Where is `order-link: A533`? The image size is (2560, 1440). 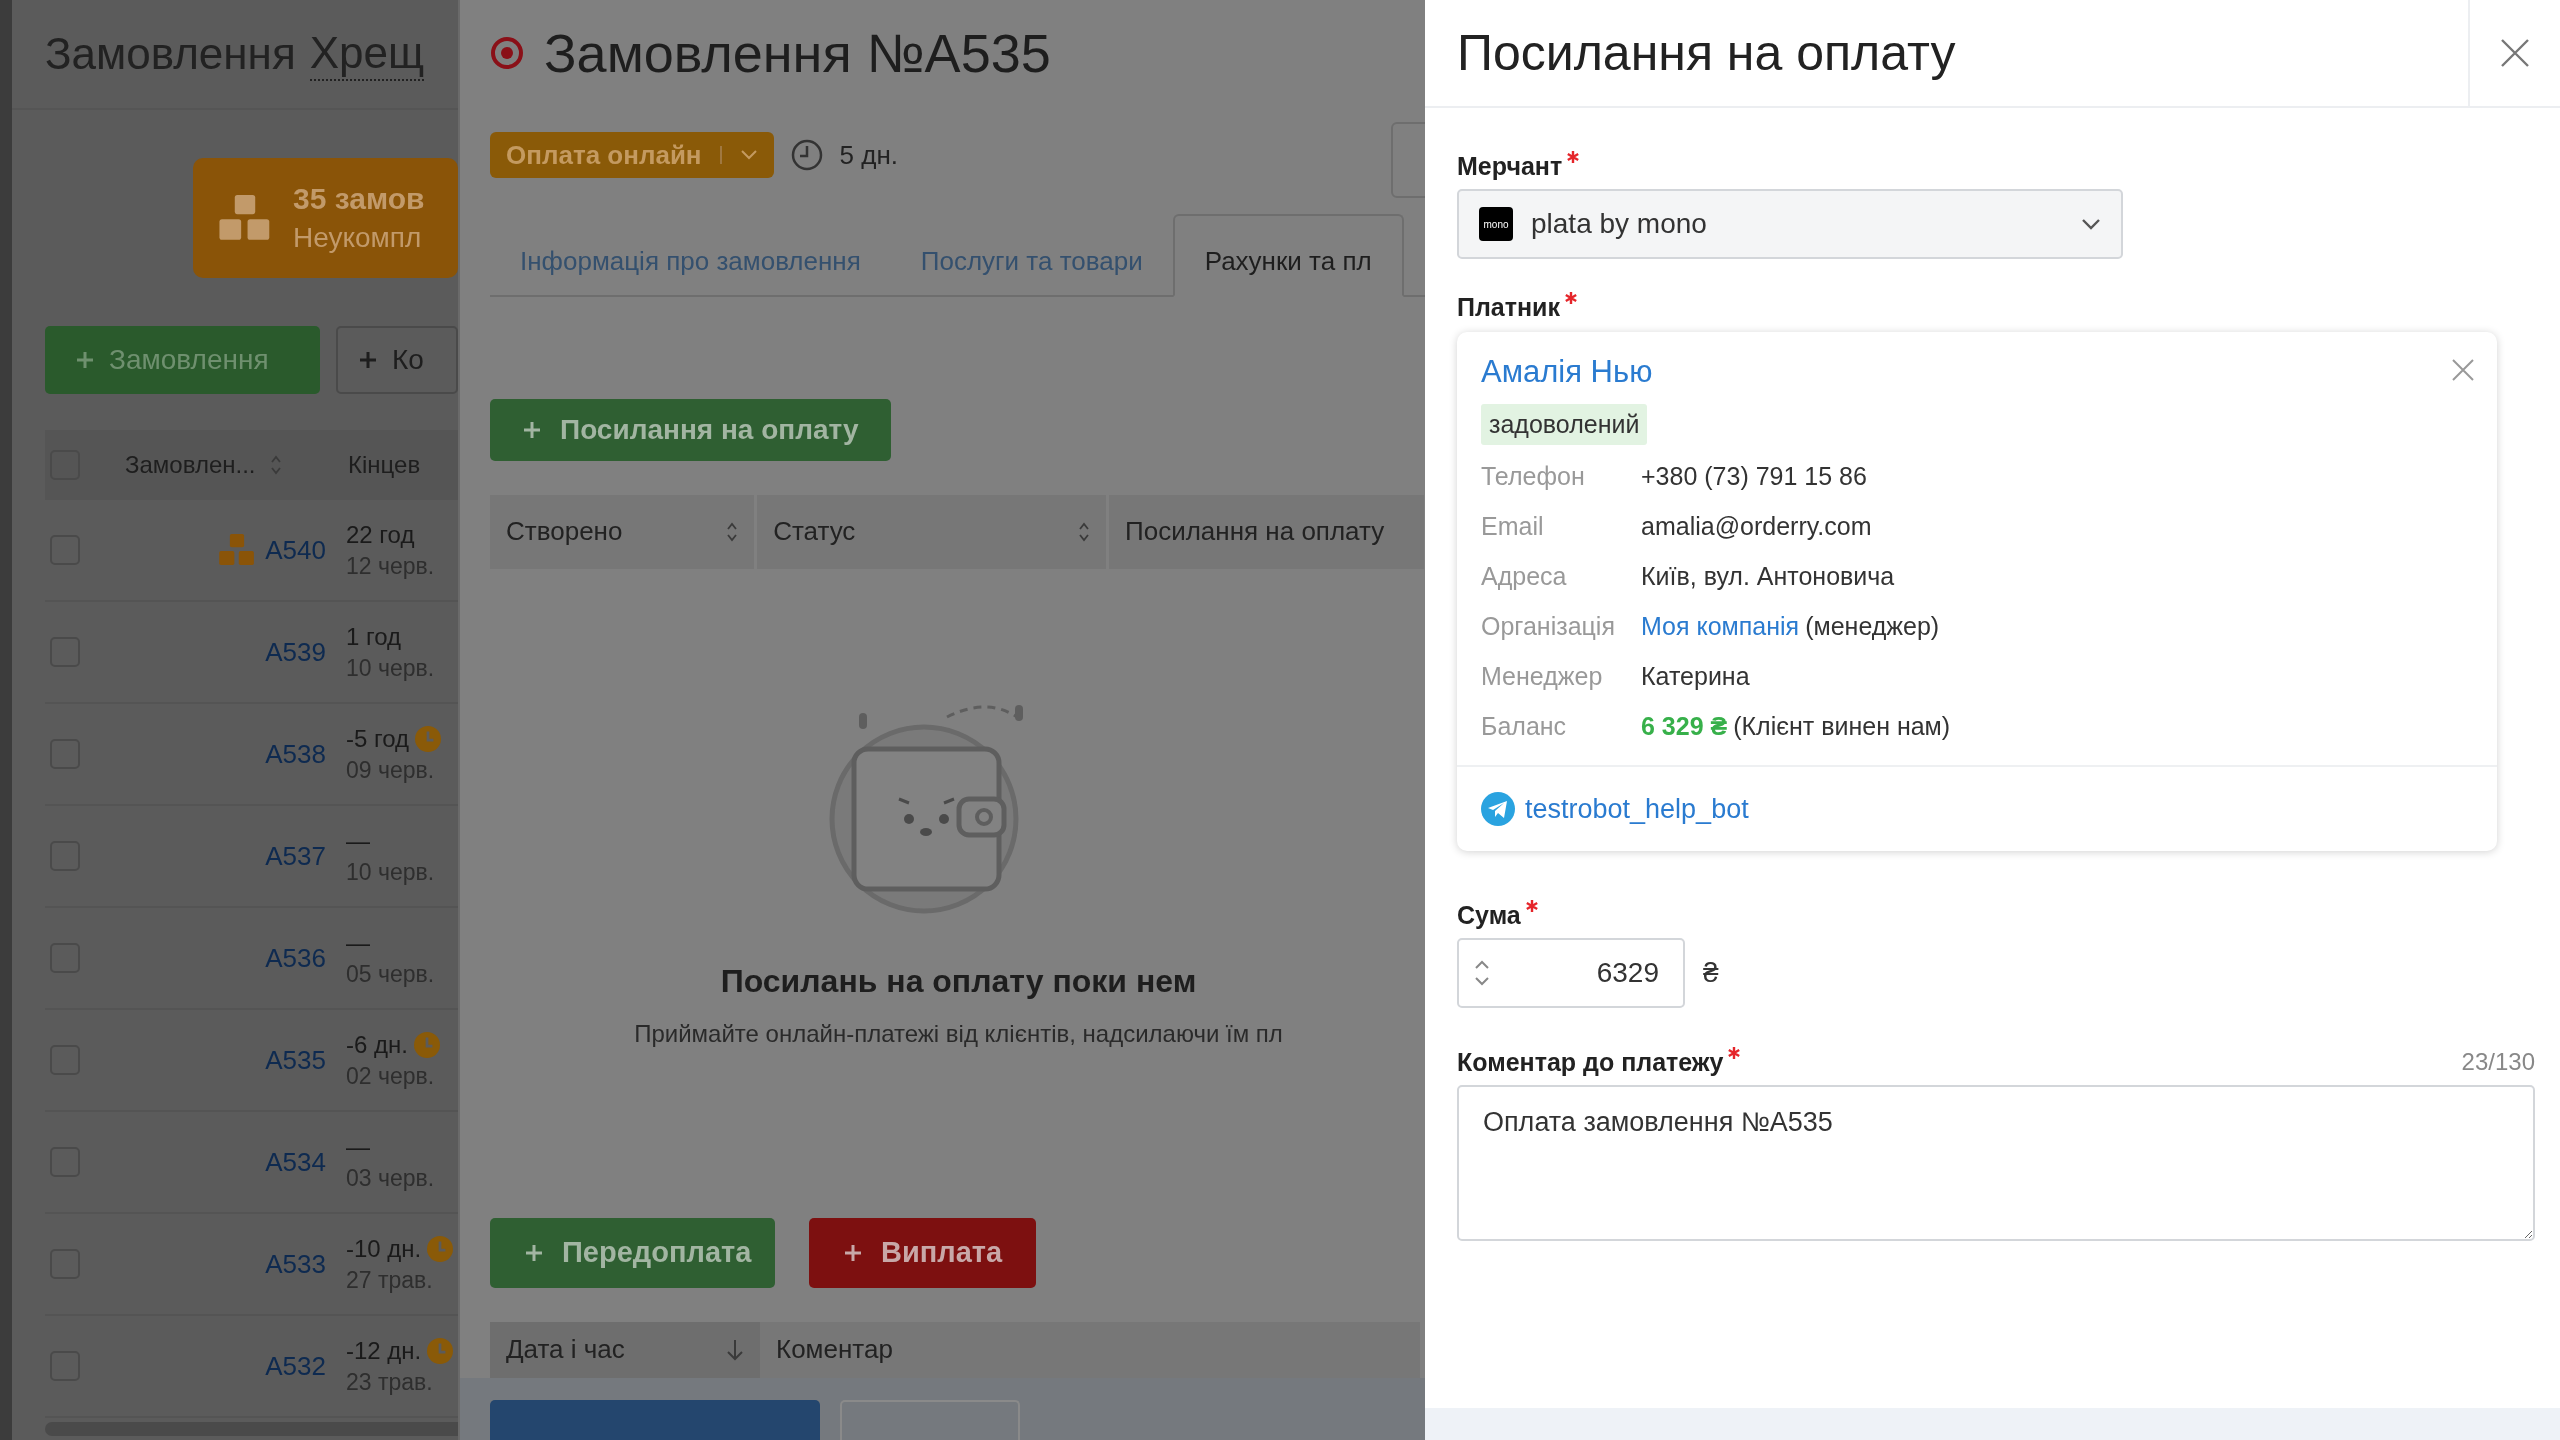
order-link: A533 is located at coordinates (295, 1264).